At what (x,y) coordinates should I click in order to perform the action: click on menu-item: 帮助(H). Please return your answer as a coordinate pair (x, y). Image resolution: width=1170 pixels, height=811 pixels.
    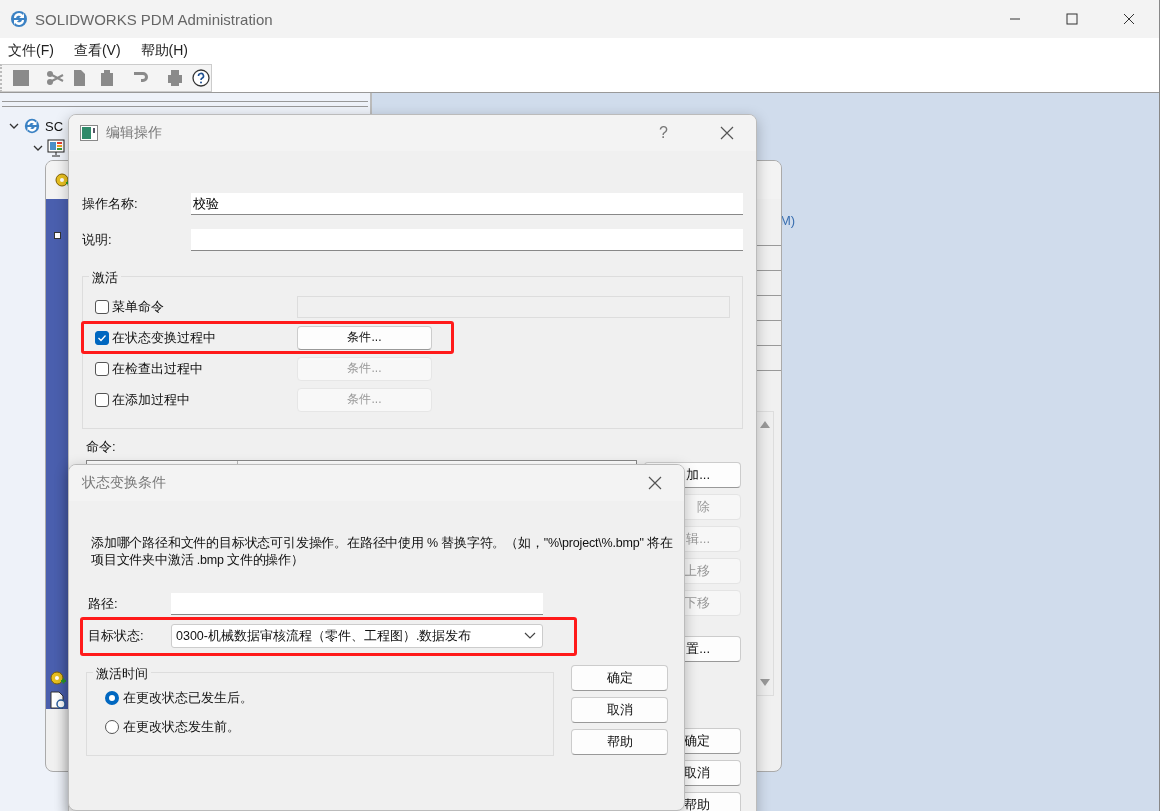
    Looking at the image, I should click on (164, 51).